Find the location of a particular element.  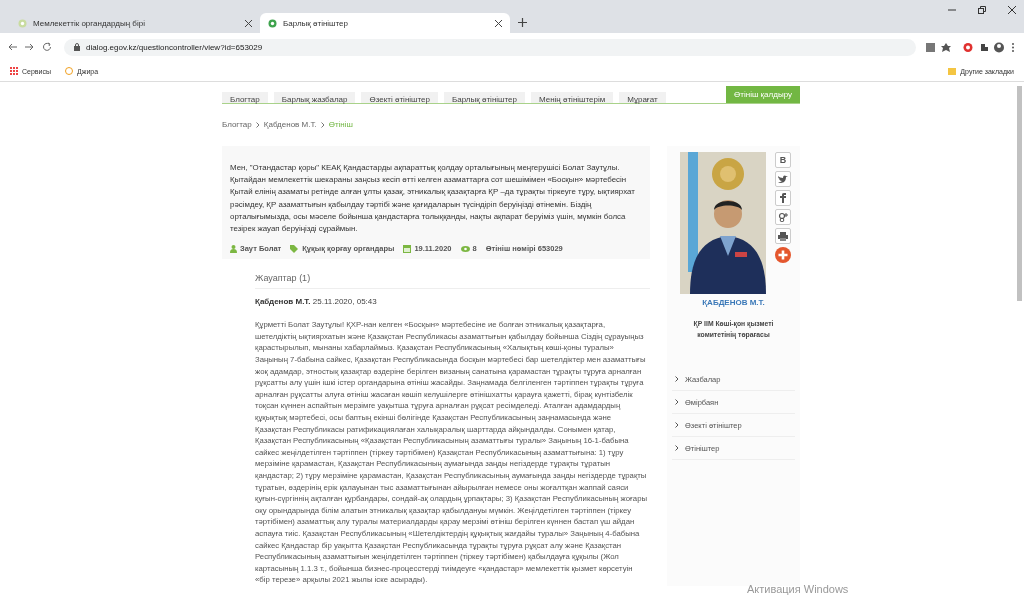

activation-notice: Активация Windows is located at coordinates (798, 589).